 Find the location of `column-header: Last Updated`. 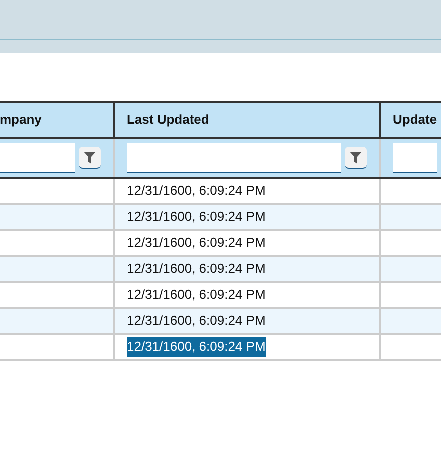

column-header: Last Updated is located at coordinates (168, 120).